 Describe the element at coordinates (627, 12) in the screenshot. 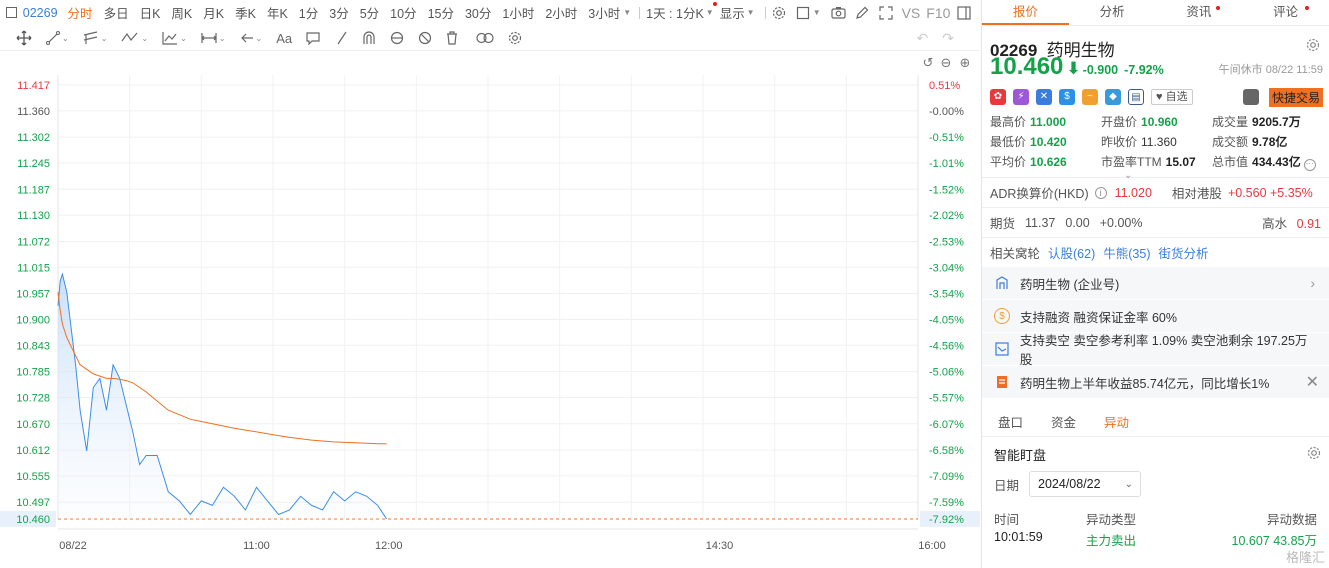

I see `more-periods-chevron-icon: ▼` at that location.